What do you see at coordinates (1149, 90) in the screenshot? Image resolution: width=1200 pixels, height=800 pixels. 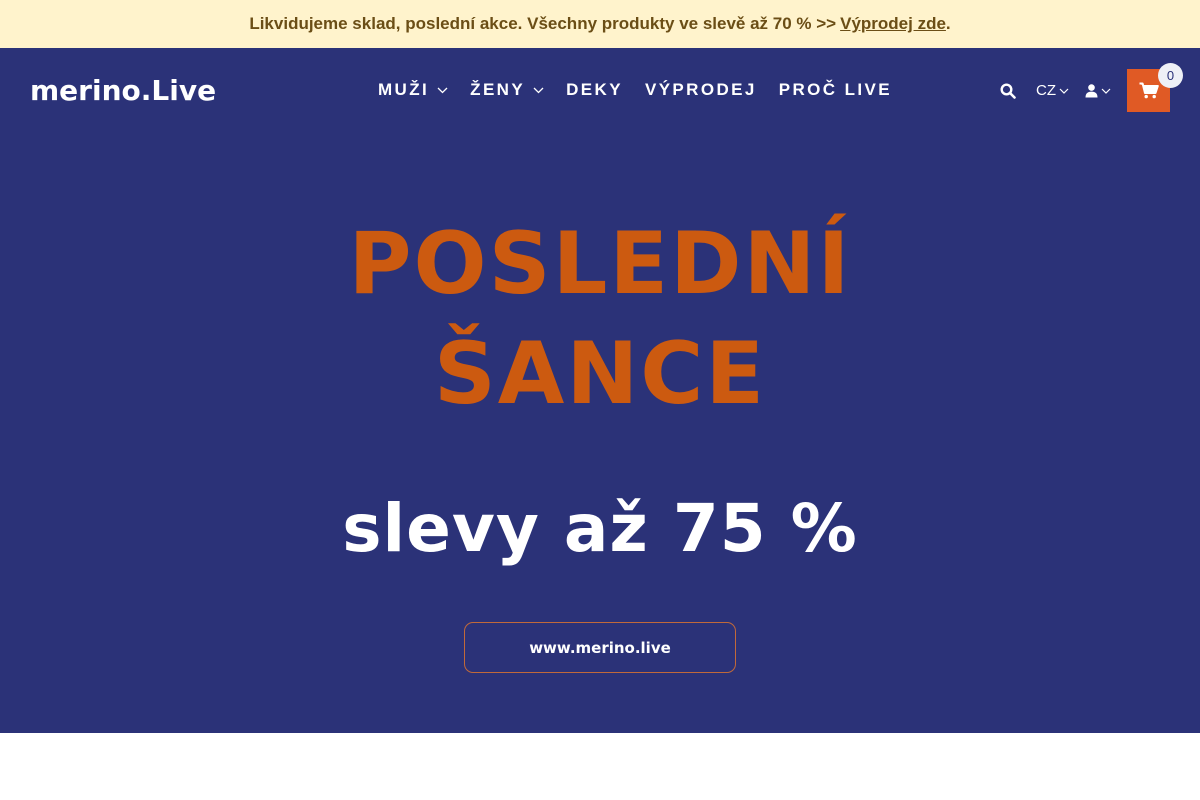 I see `cart-icon` at bounding box center [1149, 90].